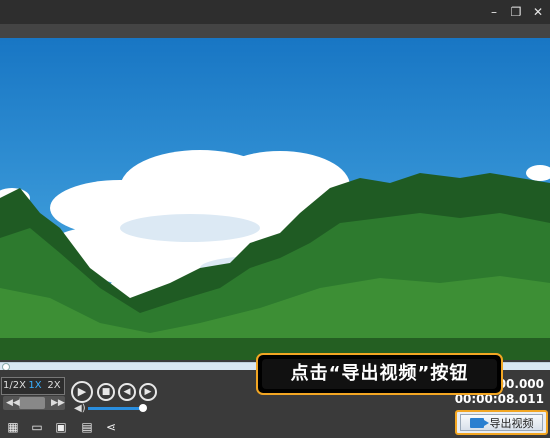  I want to click on play-button: ▶, so click(82, 392).